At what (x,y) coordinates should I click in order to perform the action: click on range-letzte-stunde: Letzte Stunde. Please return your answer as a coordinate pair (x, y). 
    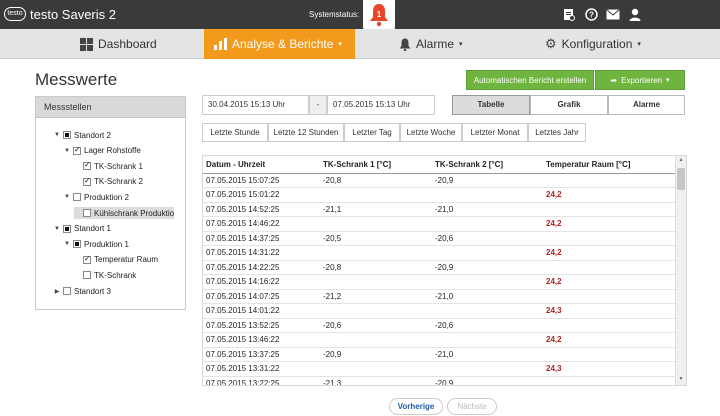
    Looking at the image, I should click on (235, 132).